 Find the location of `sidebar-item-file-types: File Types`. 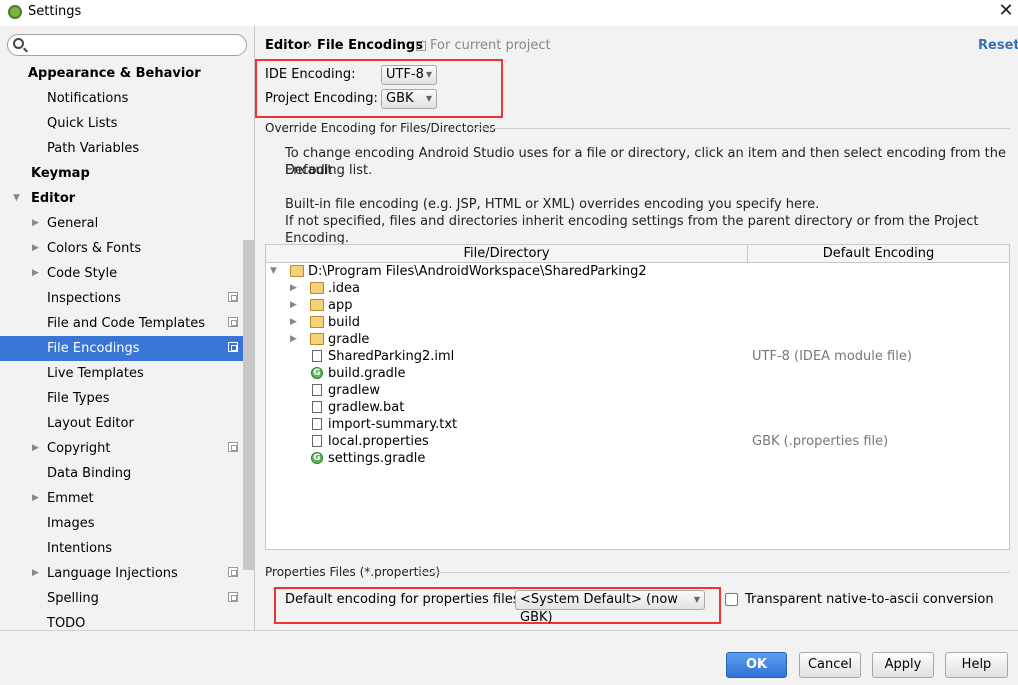

sidebar-item-file-types: File Types is located at coordinates (127, 398).